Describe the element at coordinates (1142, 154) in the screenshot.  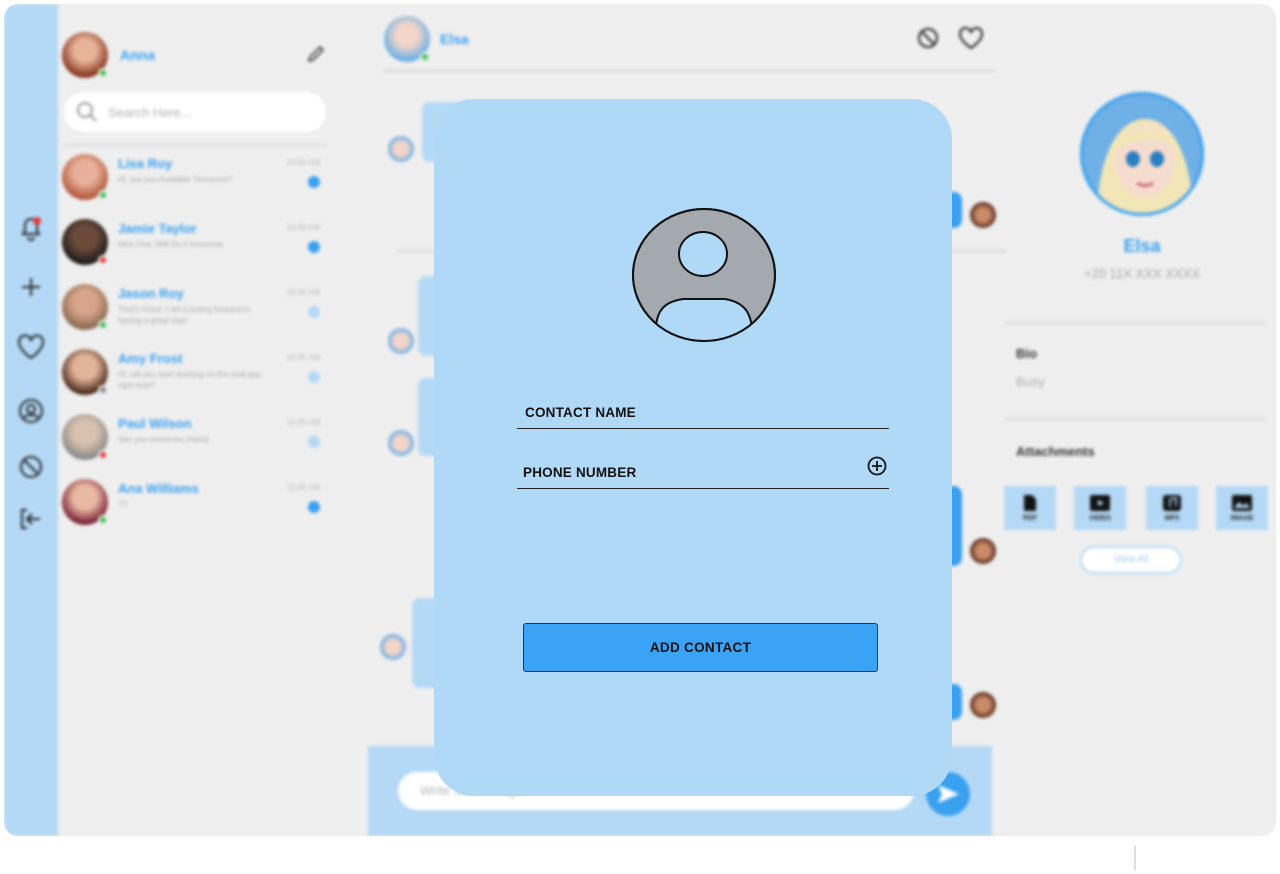
I see `profile-avatar` at that location.